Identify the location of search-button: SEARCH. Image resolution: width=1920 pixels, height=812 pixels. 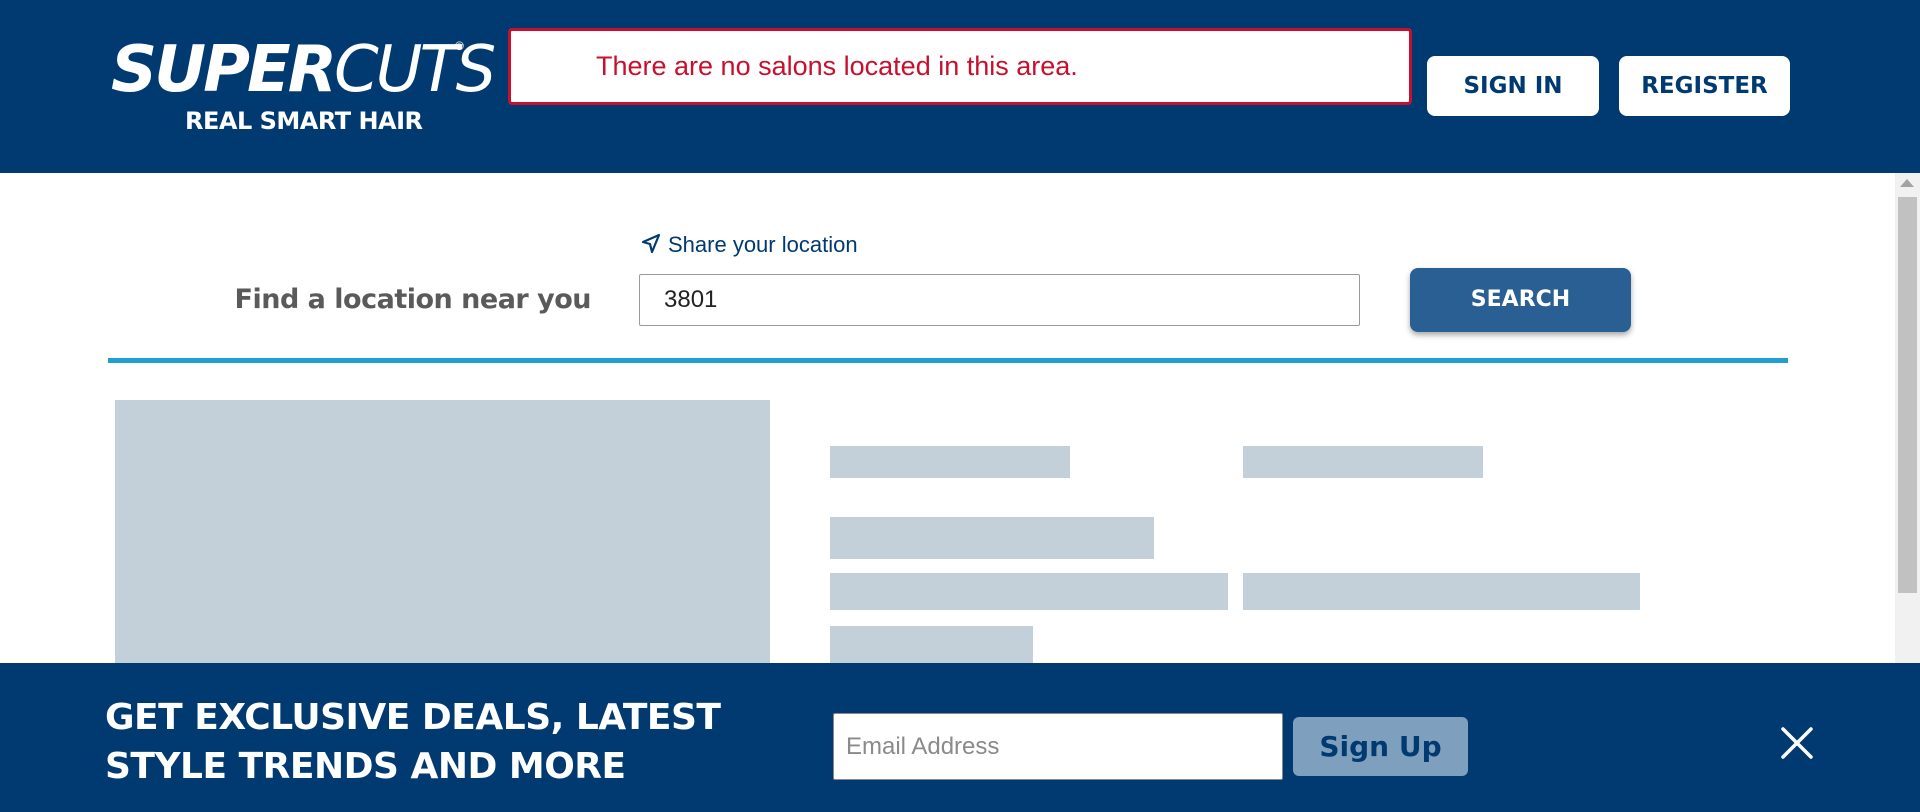
(1520, 300).